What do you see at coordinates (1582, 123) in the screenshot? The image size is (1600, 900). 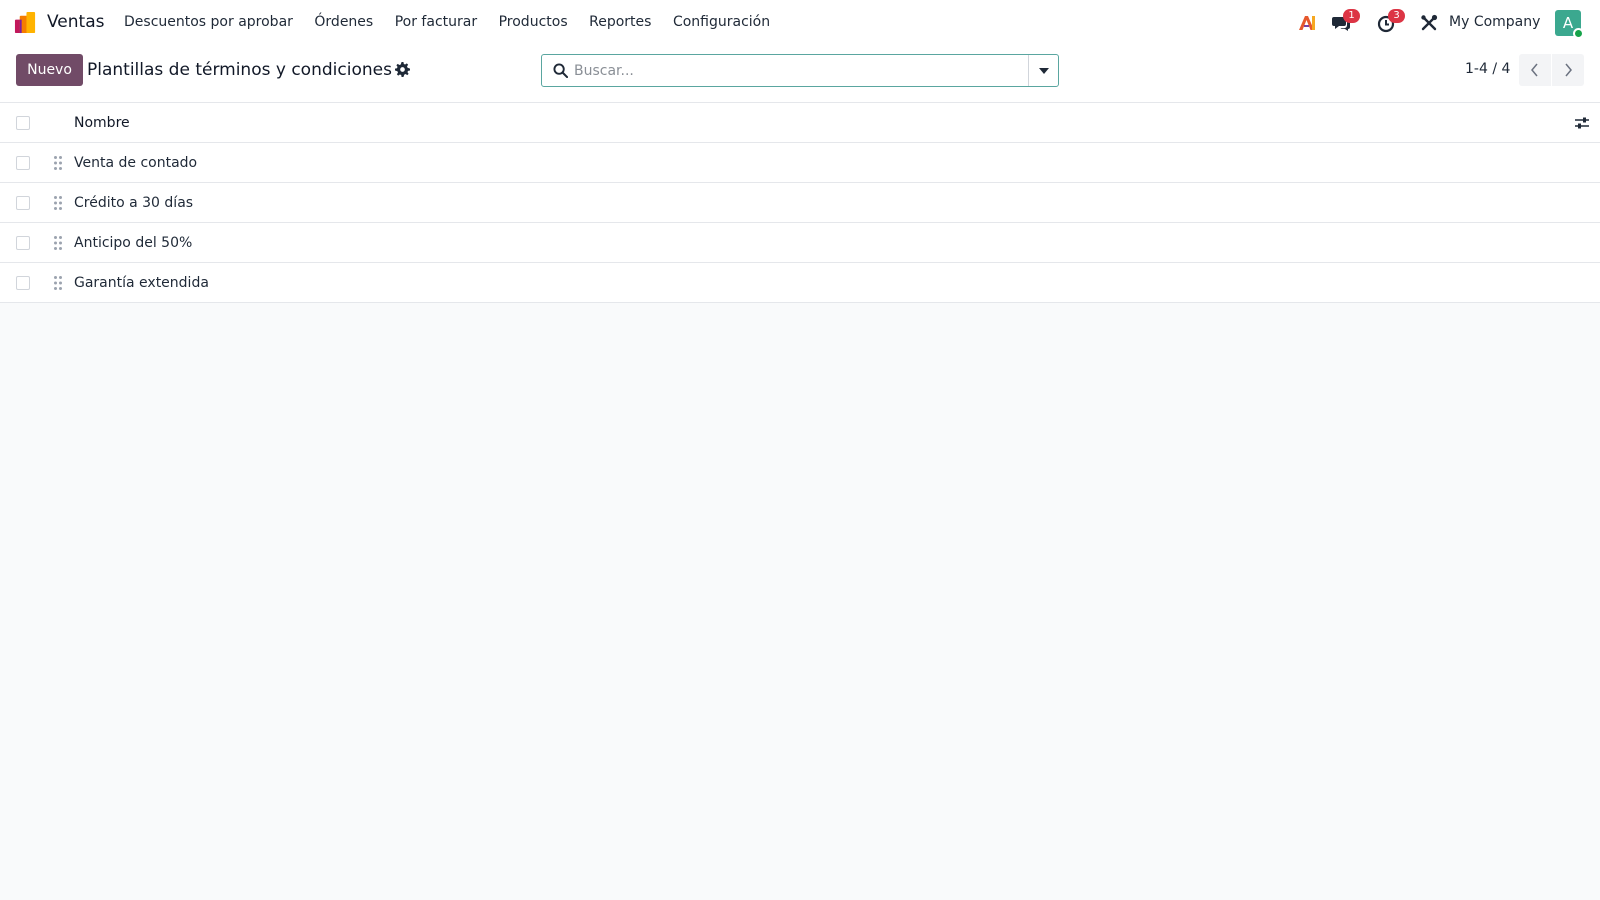 I see `sliders-icon` at bounding box center [1582, 123].